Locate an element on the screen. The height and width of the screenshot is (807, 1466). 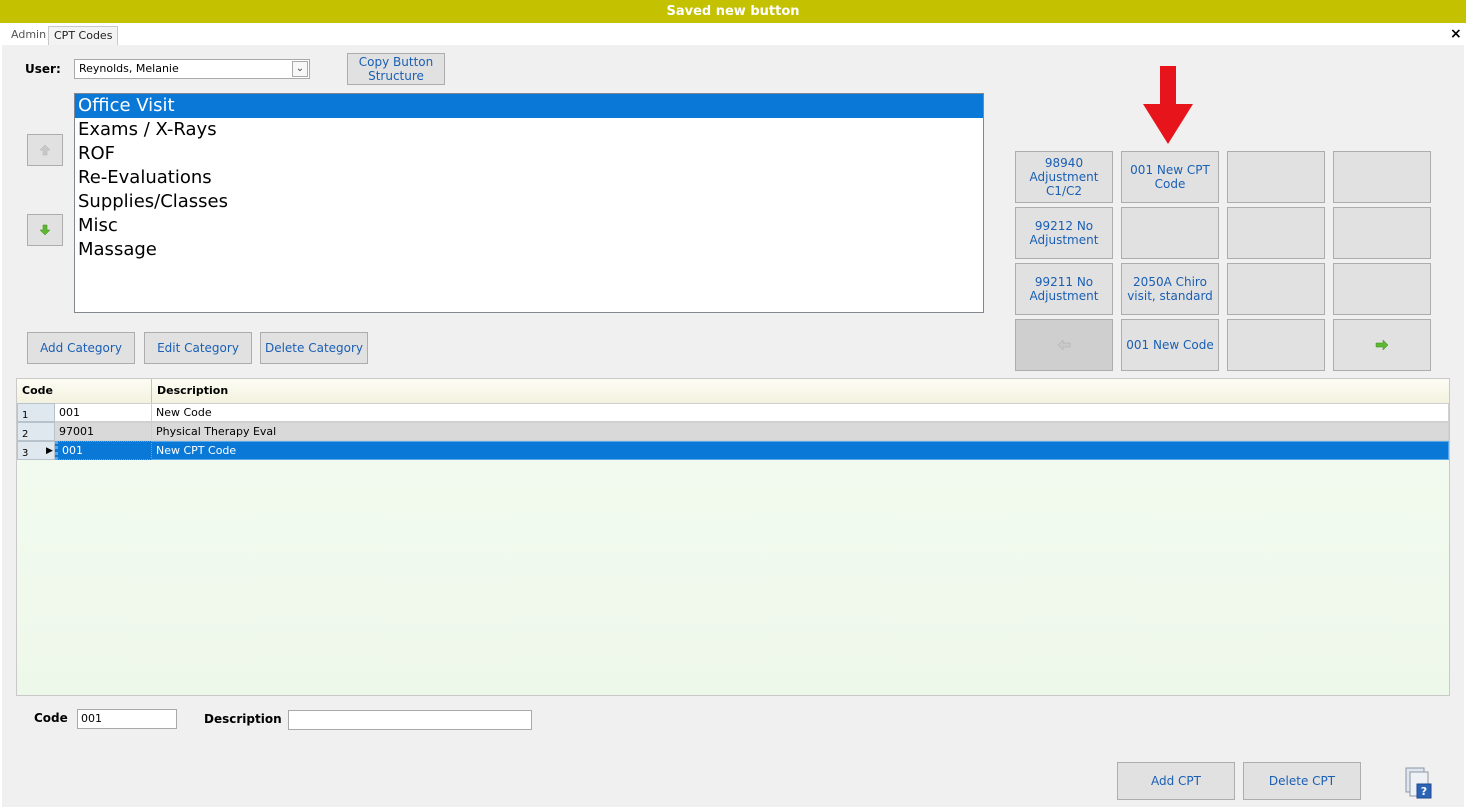
table-header: Code Description is located at coordinates (733, 391).